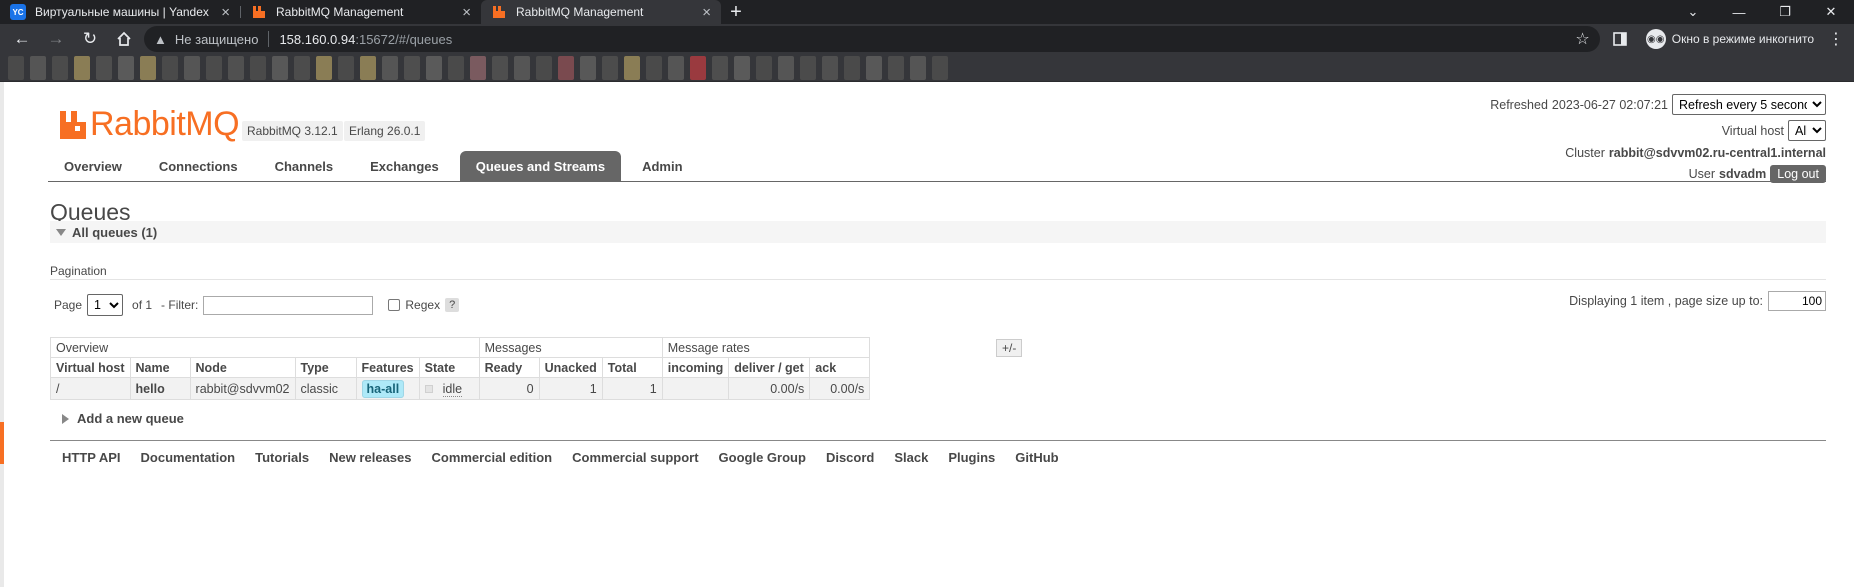  I want to click on forward-arrow-icon: →, so click(56, 39).